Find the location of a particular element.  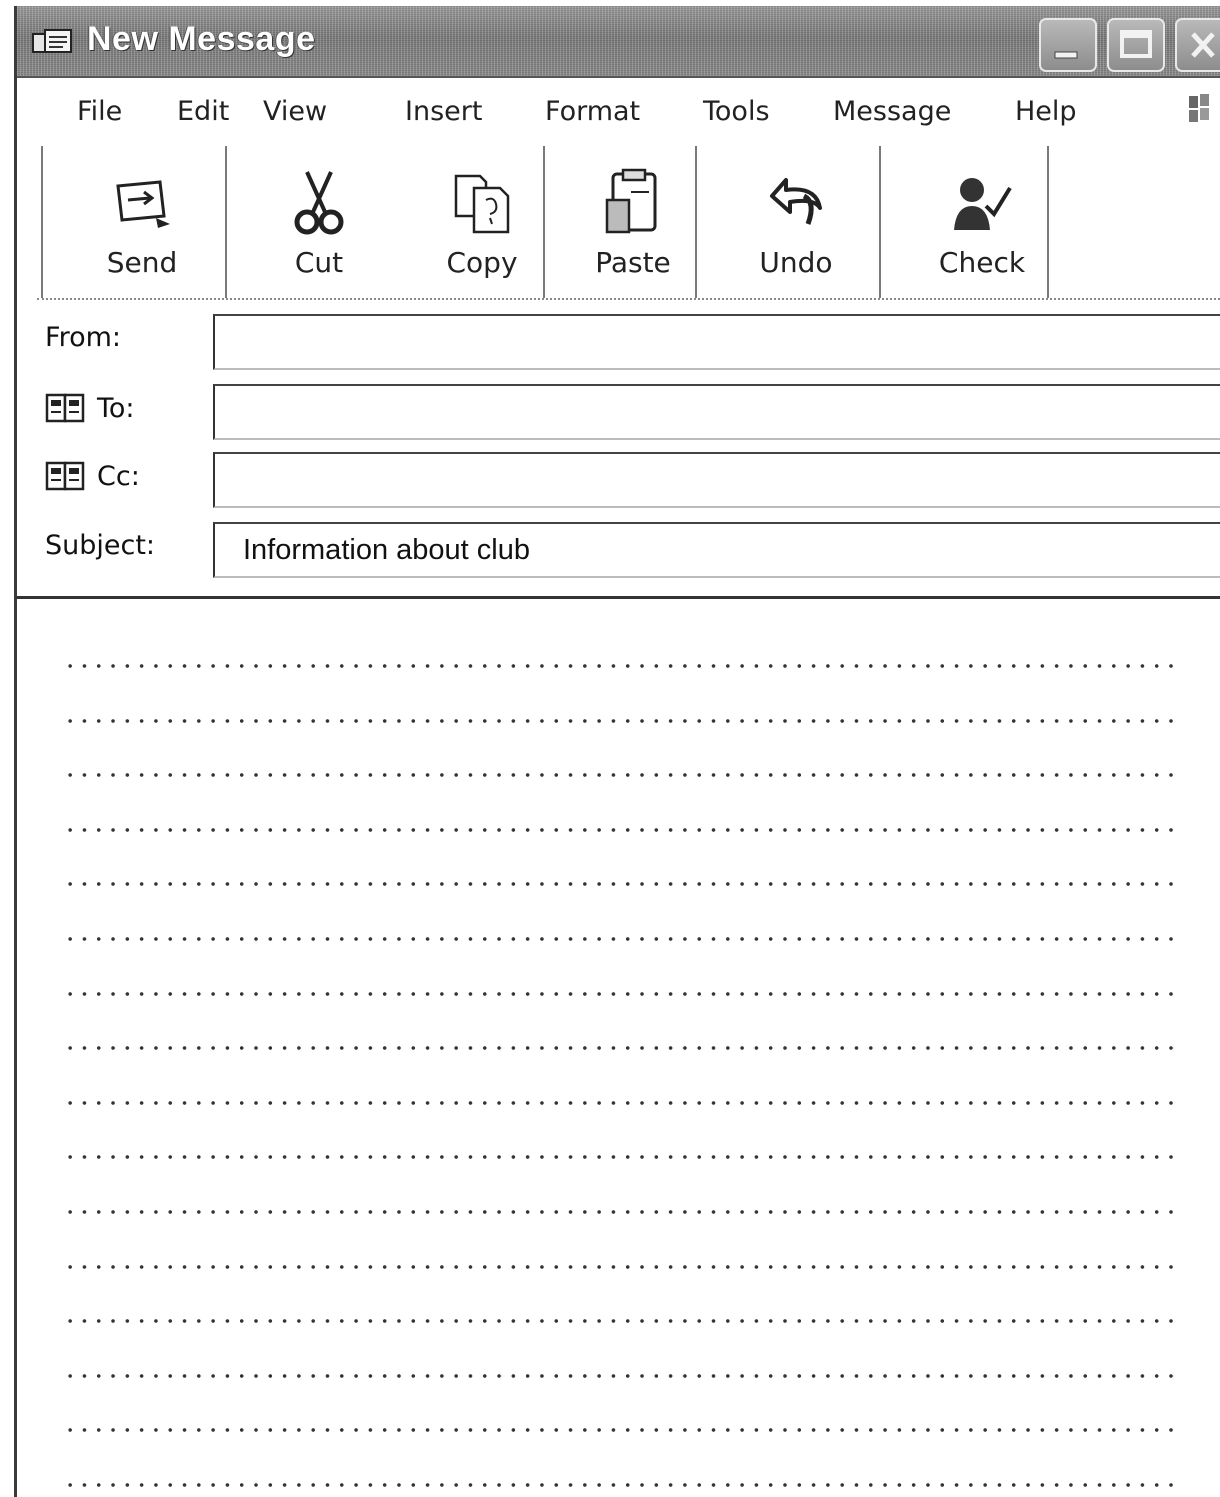

close-icon is located at coordinates (1203, 45).